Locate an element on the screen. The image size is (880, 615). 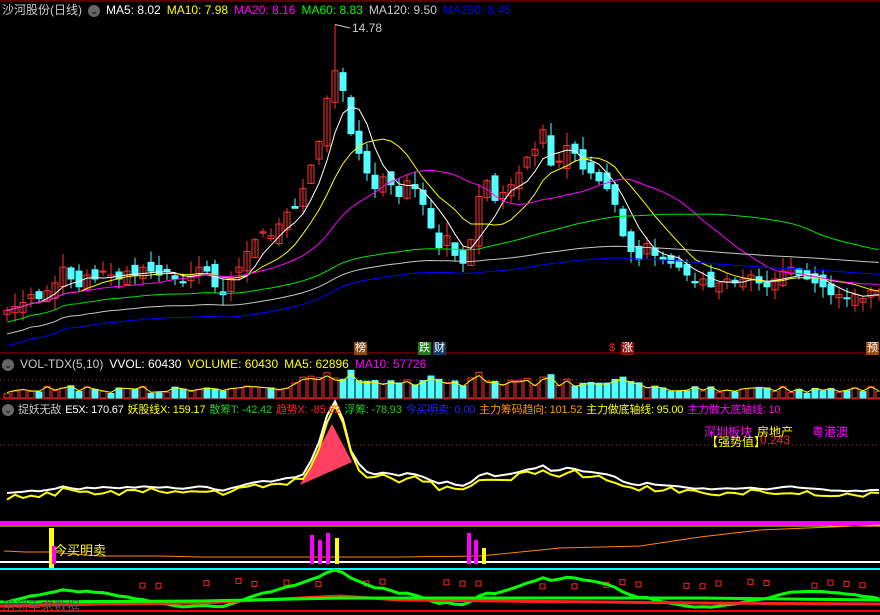
volume-value: VOLUME: 60430 is located at coordinates (233, 364).